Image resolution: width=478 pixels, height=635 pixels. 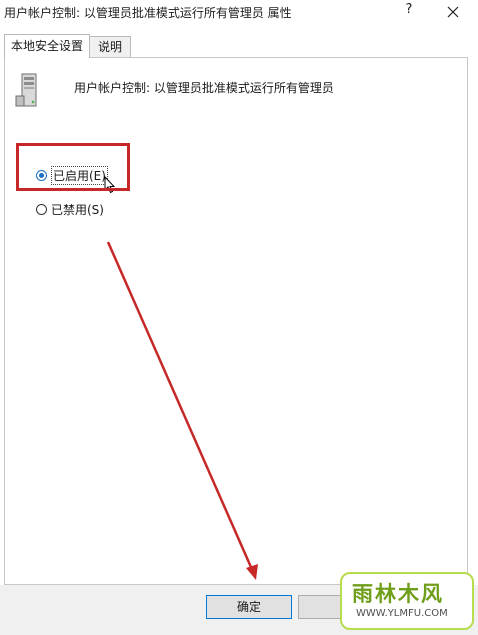 I want to click on policy-name: 用户帐户控制: 以管理员批准模式运行所有管理员, so click(x=204, y=88).